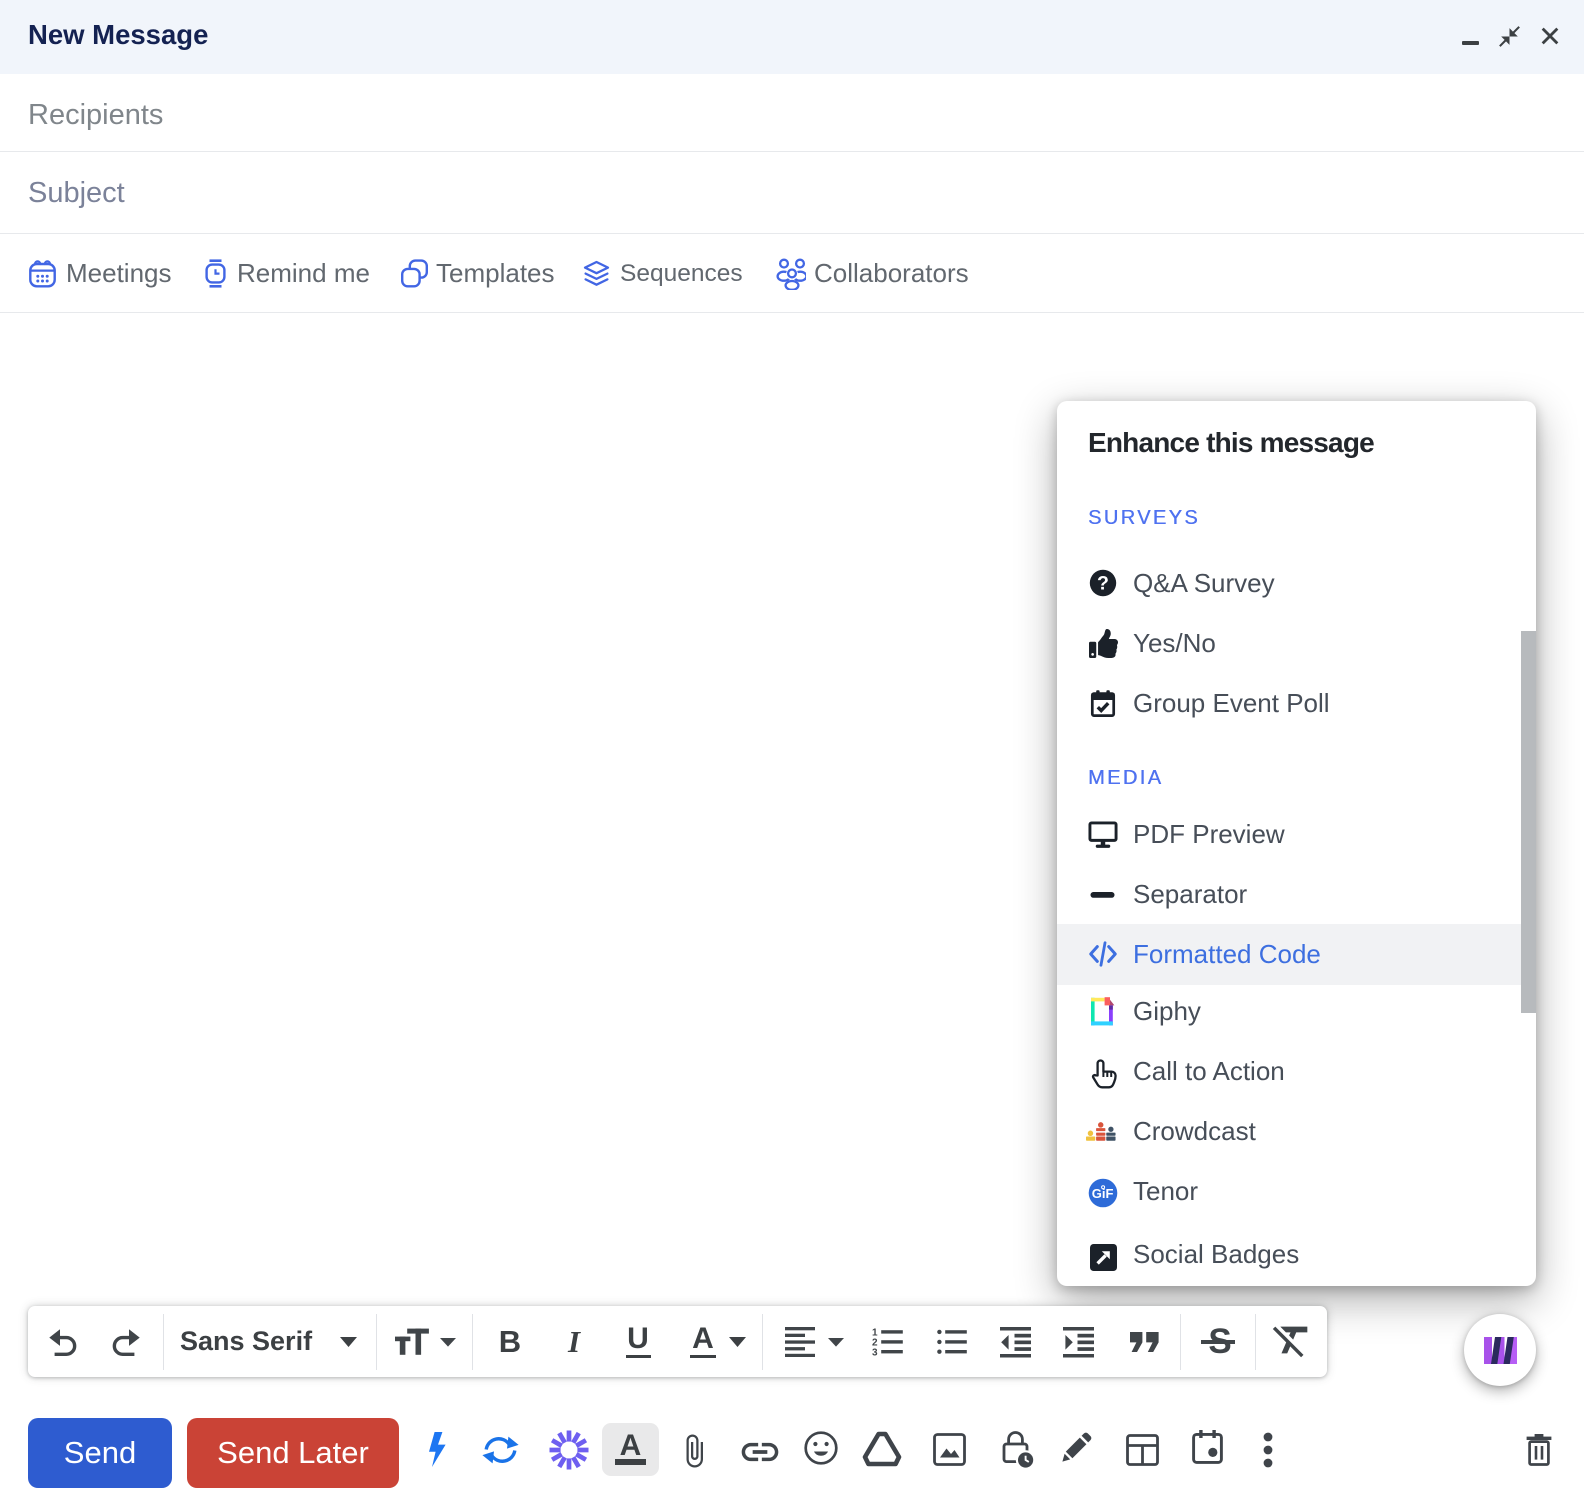  I want to click on svg-text: 3, so click(875, 1351).